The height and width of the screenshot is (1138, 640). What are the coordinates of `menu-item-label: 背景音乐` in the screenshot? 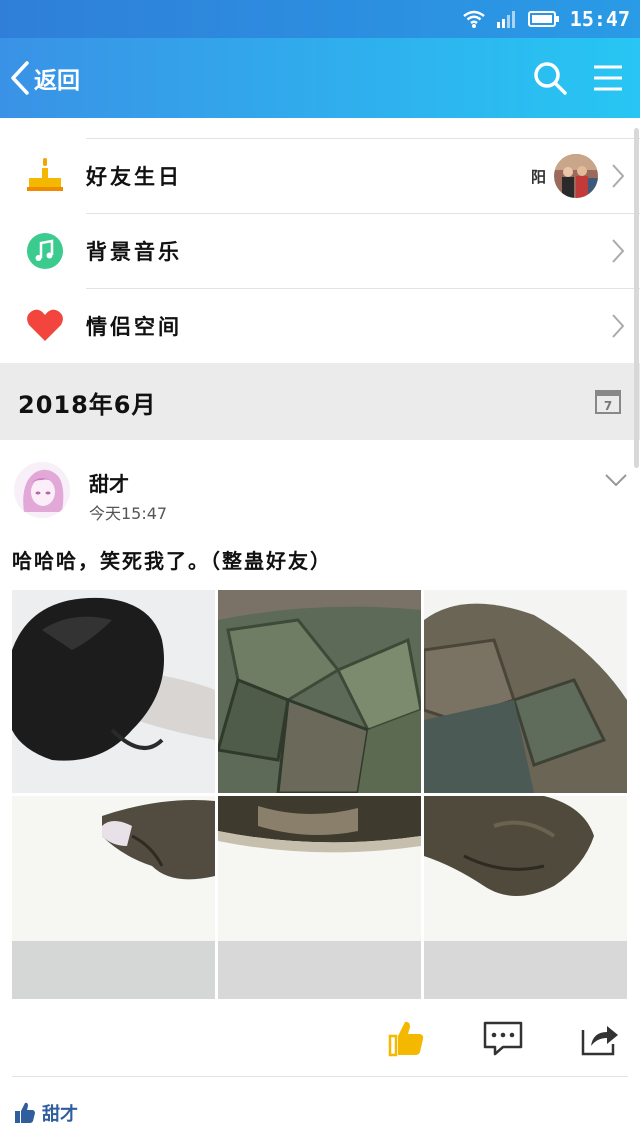 It's located at (134, 252).